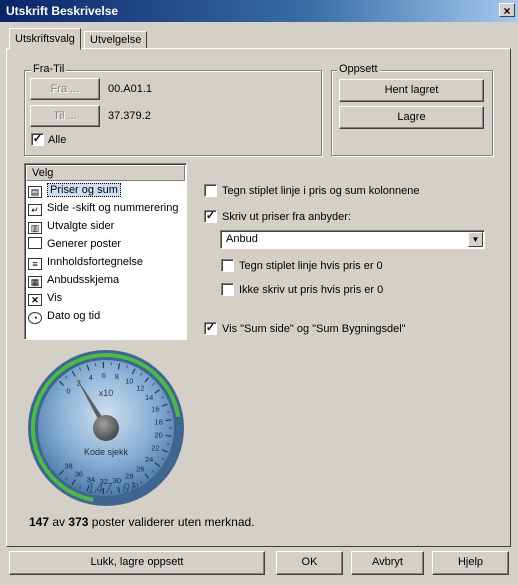 This screenshot has height=585, width=518. I want to click on vis-sum-label: Vis "Sum side" og "Sum Bygningsdel", so click(314, 329).